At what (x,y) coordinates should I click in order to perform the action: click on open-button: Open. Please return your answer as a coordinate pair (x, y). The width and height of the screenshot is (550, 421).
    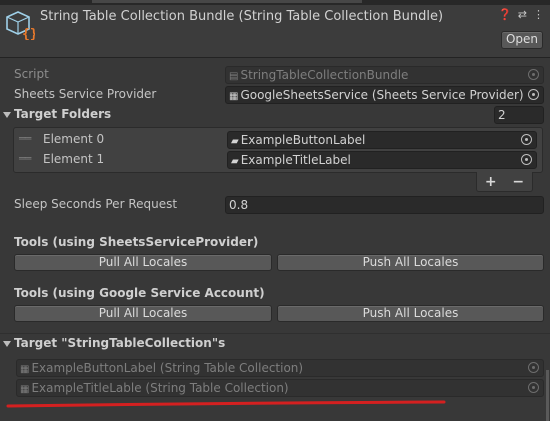
    Looking at the image, I should click on (522, 40).